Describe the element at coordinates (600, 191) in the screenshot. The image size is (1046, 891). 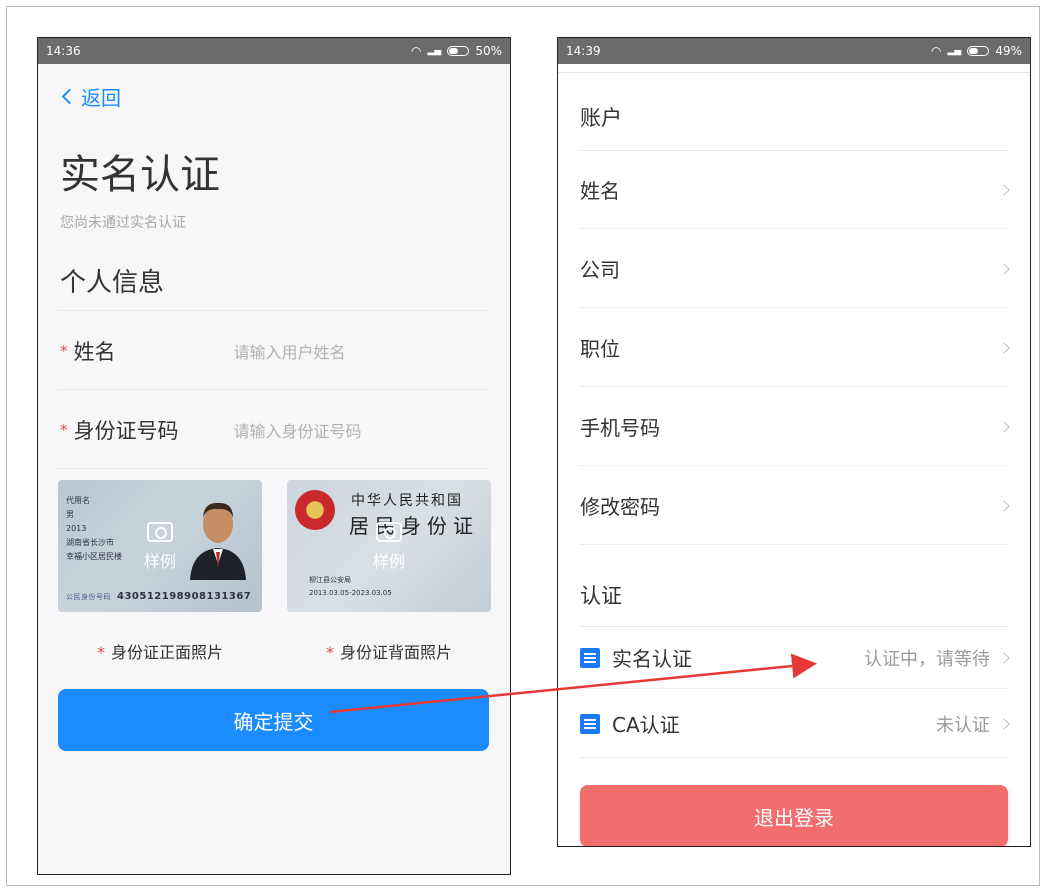
I see `row-label: 姓名` at that location.